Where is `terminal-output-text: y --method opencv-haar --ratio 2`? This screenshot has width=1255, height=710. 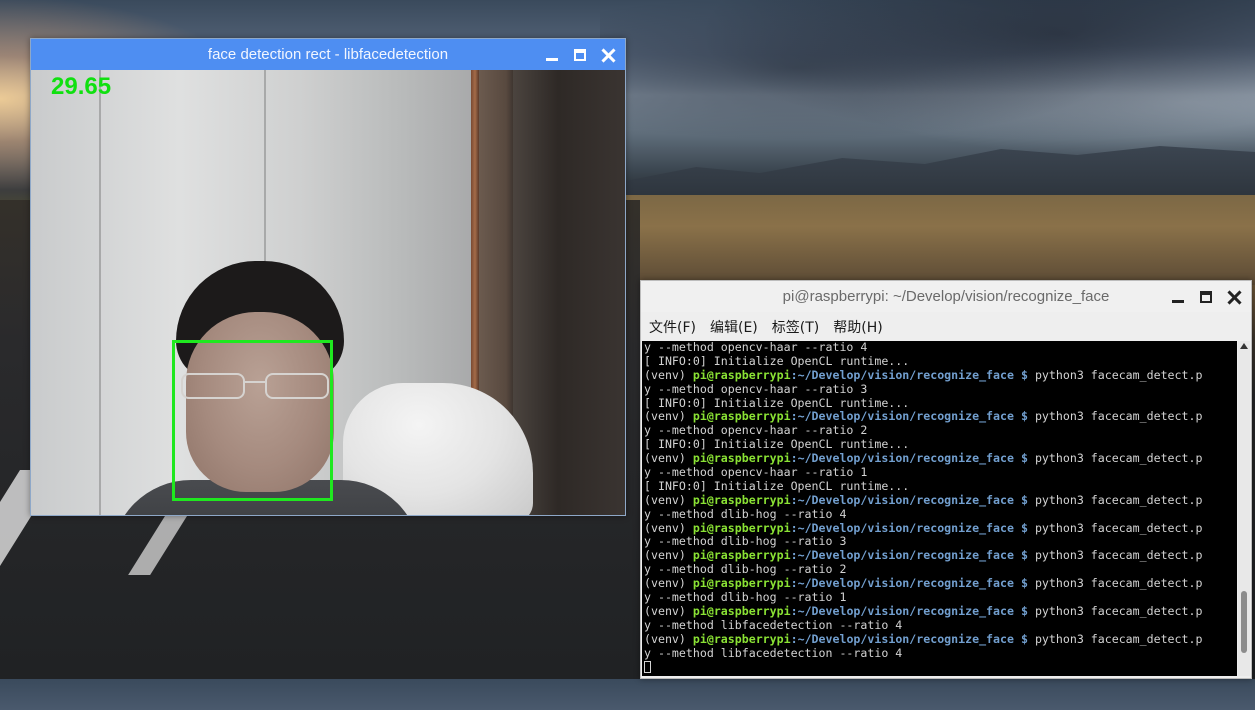 terminal-output-text: y --method opencv-haar --ratio 2 is located at coordinates (756, 430).